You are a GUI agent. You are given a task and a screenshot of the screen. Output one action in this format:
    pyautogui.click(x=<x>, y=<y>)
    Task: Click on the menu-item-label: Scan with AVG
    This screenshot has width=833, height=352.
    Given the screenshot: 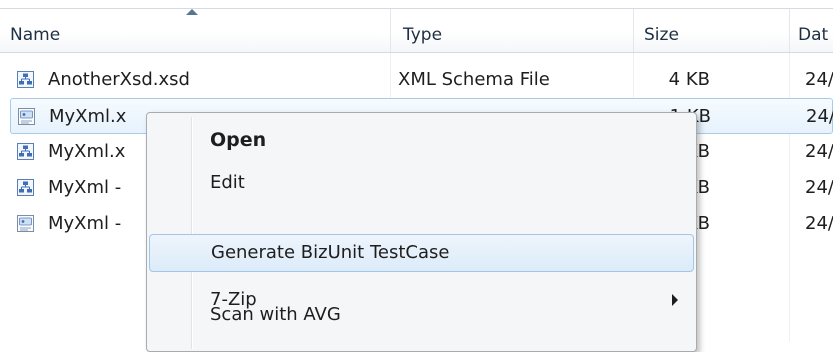 What is the action you would take?
    pyautogui.click(x=275, y=314)
    